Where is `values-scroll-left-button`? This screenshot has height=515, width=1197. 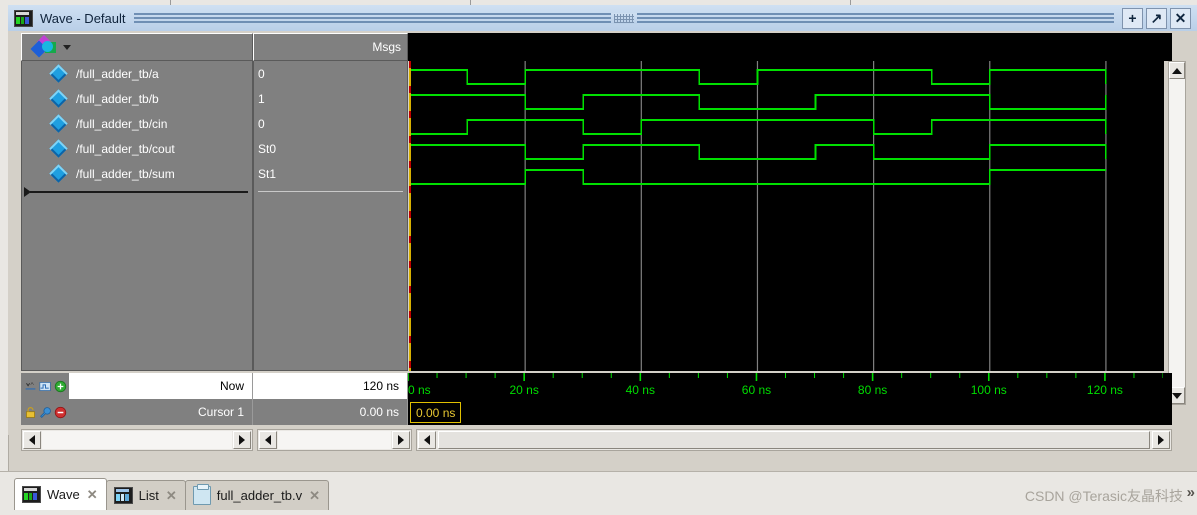 values-scroll-left-button is located at coordinates (268, 440).